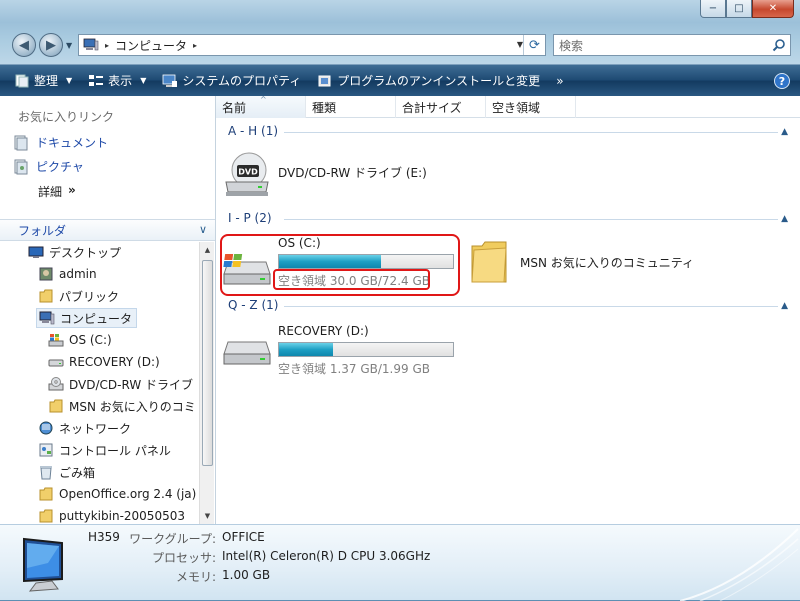 This screenshot has width=800, height=601. What do you see at coordinates (203, 229) in the screenshot?
I see `chevron-down-icon: ∨` at bounding box center [203, 229].